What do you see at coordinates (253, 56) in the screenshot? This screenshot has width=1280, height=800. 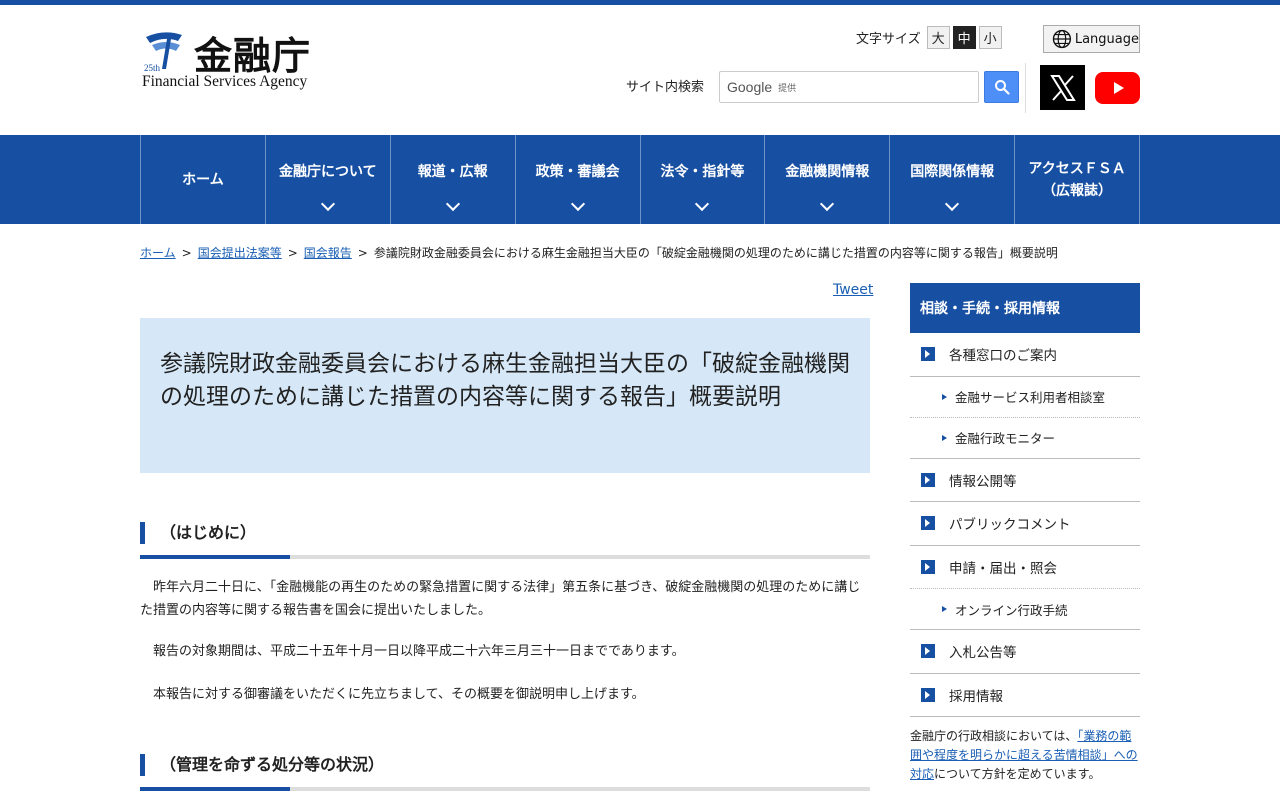 I see `logo-jp-text: 金融庁` at bounding box center [253, 56].